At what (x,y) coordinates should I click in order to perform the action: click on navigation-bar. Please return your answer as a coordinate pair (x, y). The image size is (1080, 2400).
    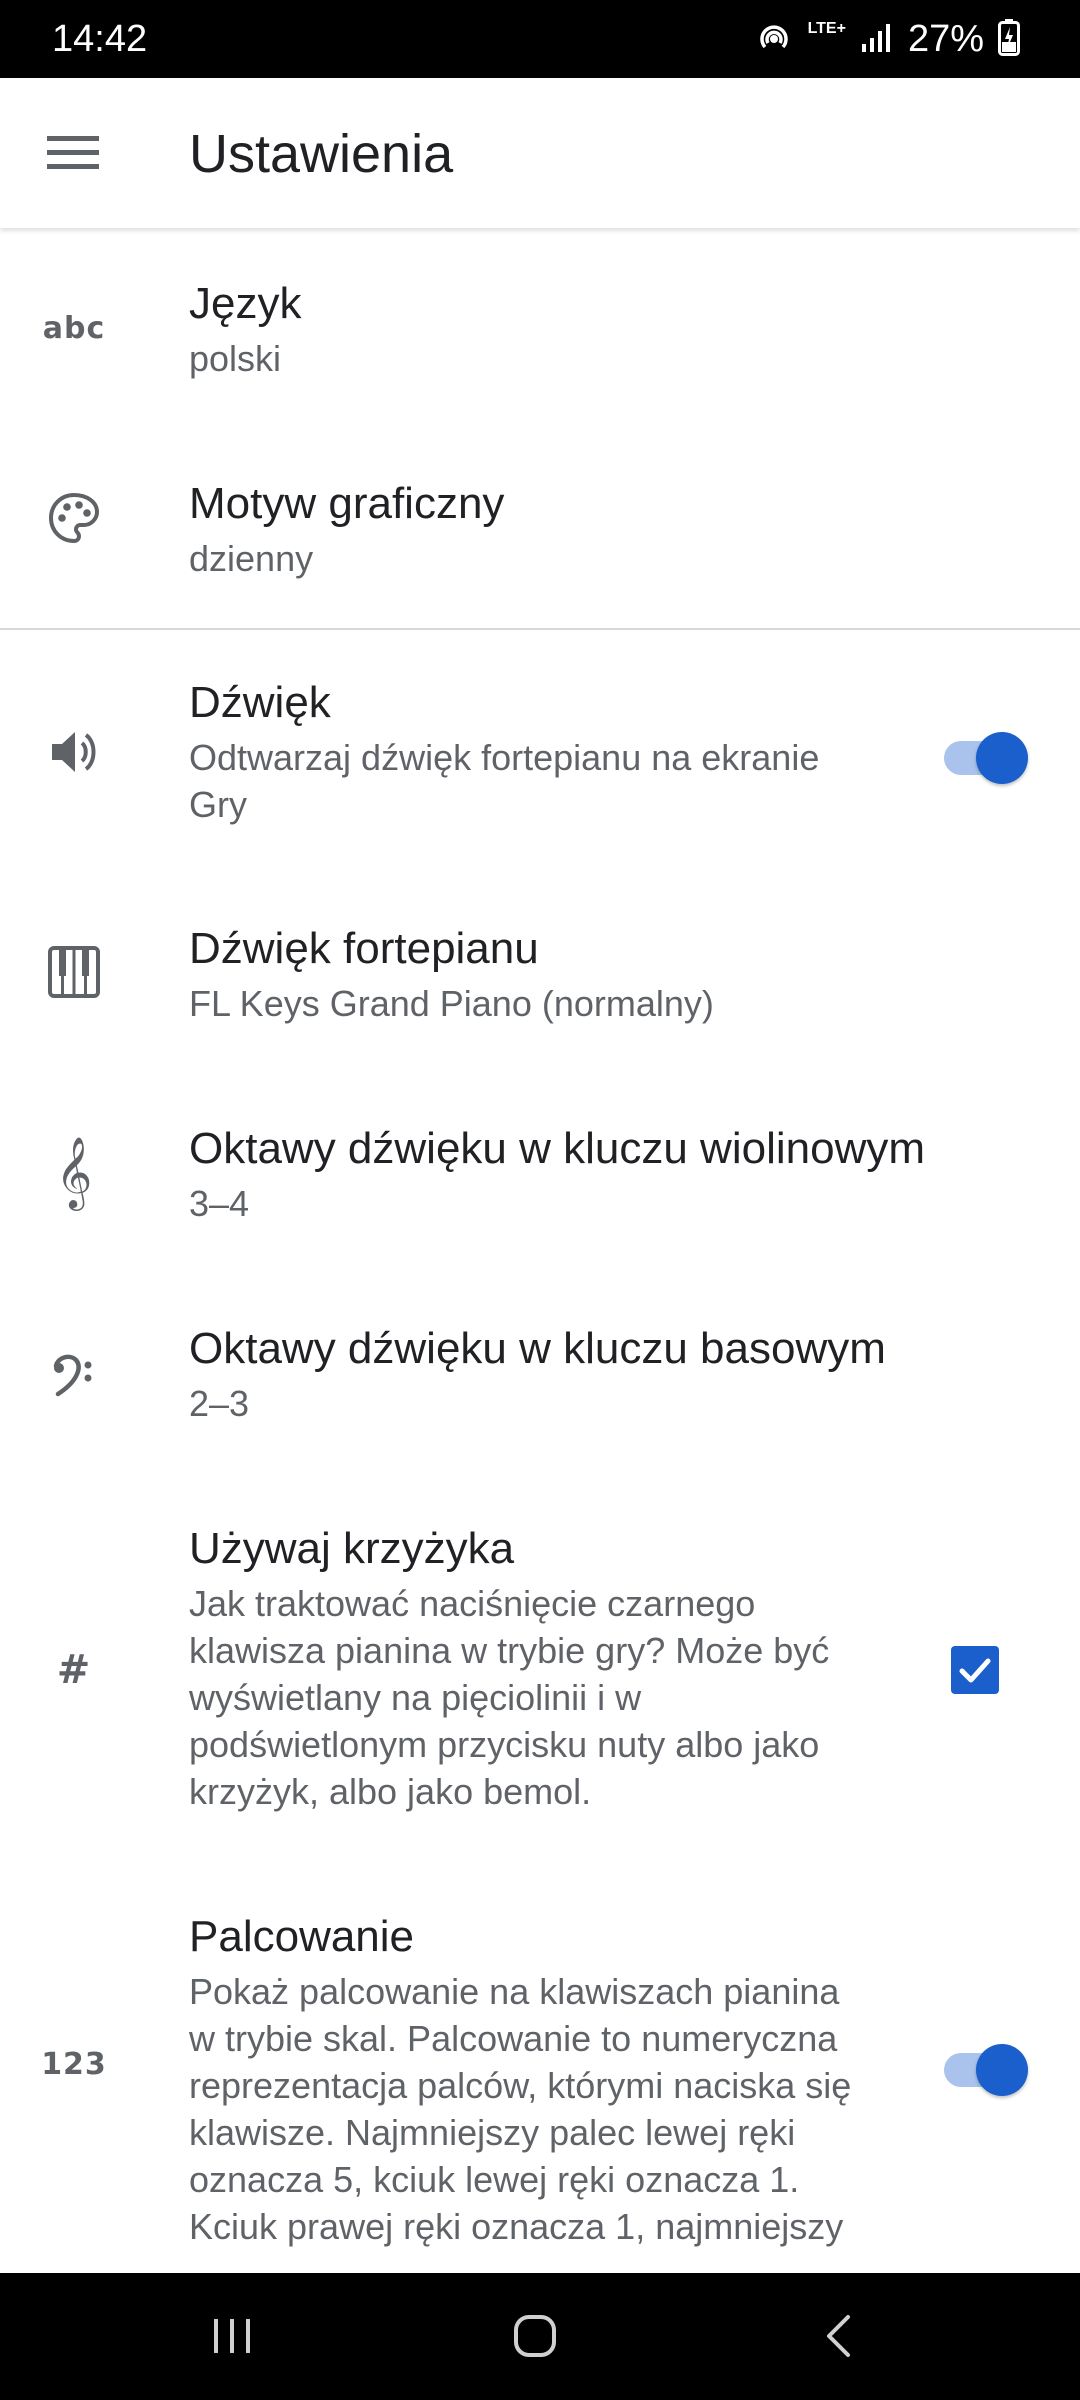
    Looking at the image, I should click on (540, 2336).